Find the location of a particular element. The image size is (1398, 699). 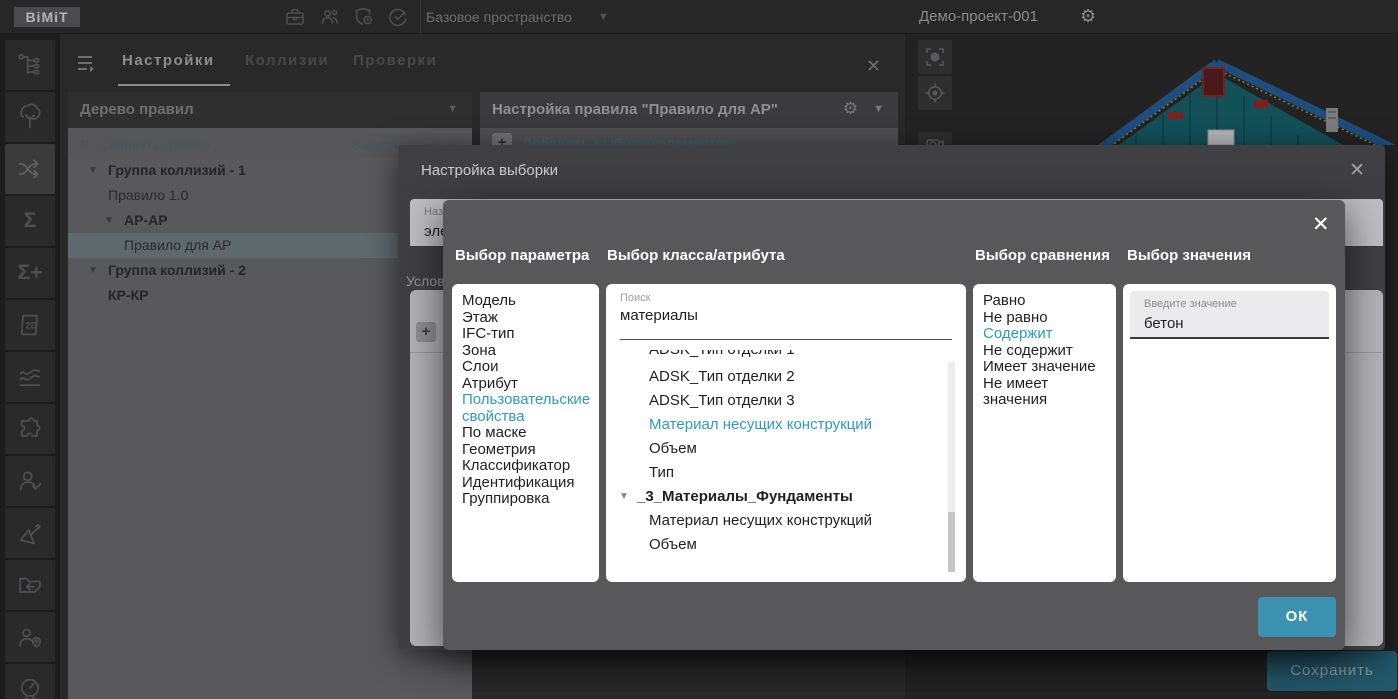

parameter-item: Идентификация is located at coordinates (525, 483).